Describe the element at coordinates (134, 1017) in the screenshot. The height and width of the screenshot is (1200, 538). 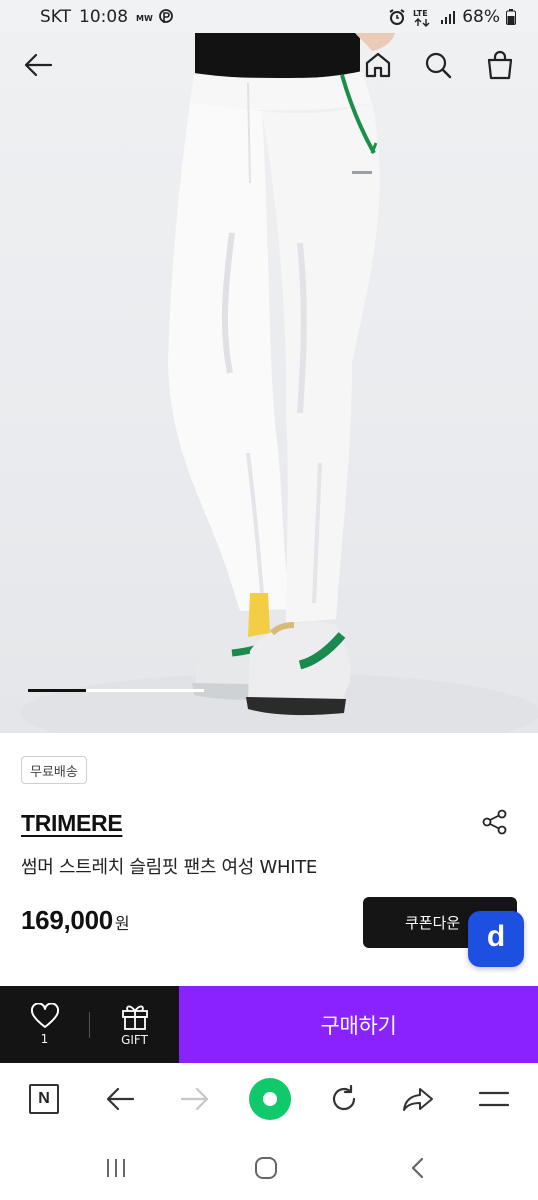
I see `gift-icon` at that location.